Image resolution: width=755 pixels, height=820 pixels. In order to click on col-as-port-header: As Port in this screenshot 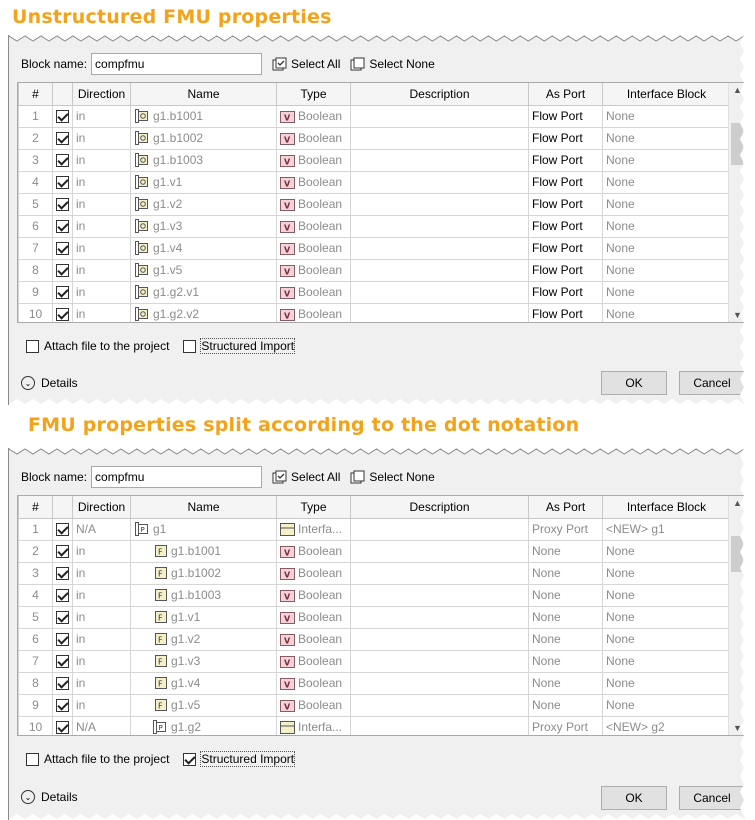, I will do `click(565, 94)`.